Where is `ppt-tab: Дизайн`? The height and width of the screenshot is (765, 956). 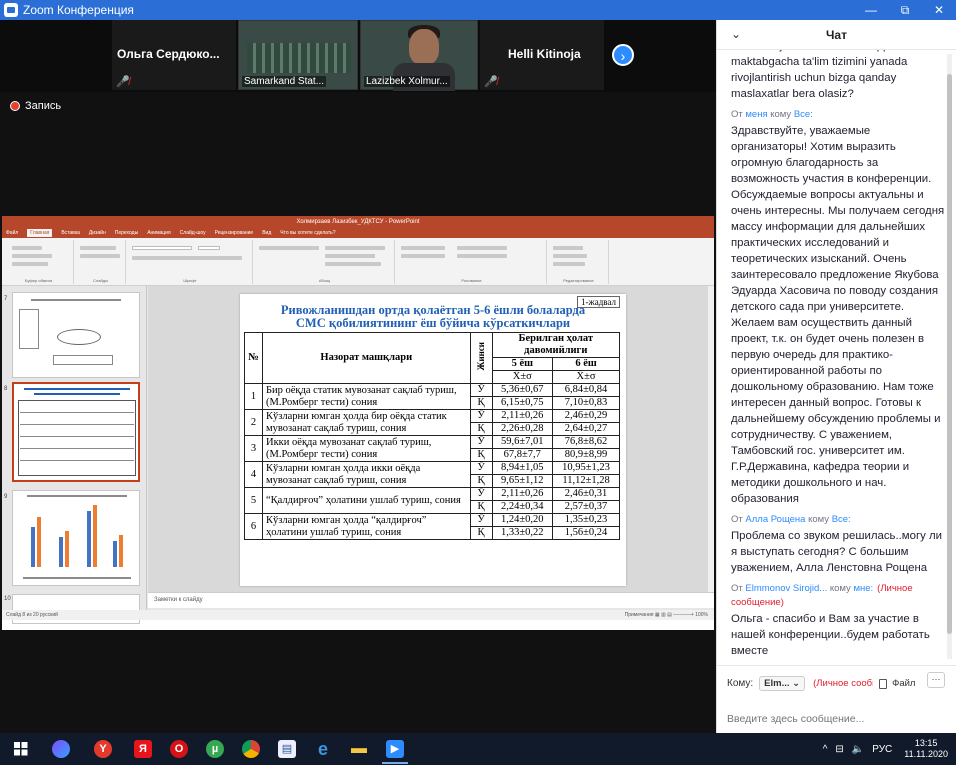 ppt-tab: Дизайн is located at coordinates (97, 233).